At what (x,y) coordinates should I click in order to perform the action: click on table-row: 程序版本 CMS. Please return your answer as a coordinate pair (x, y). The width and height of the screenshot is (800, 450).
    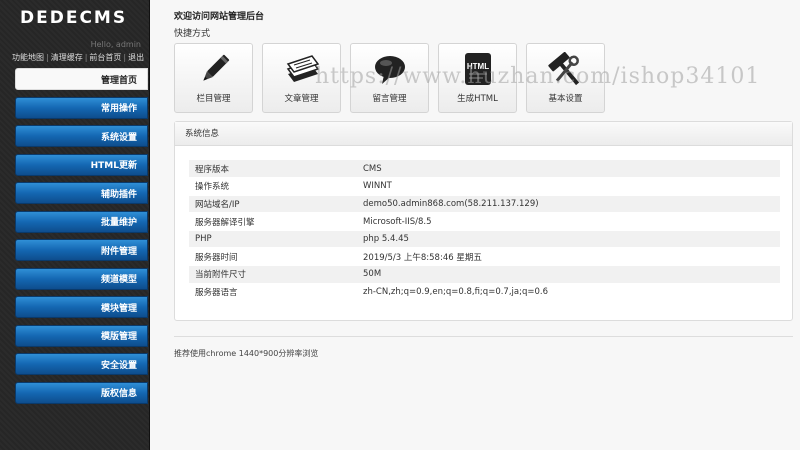
    Looking at the image, I should click on (484, 169).